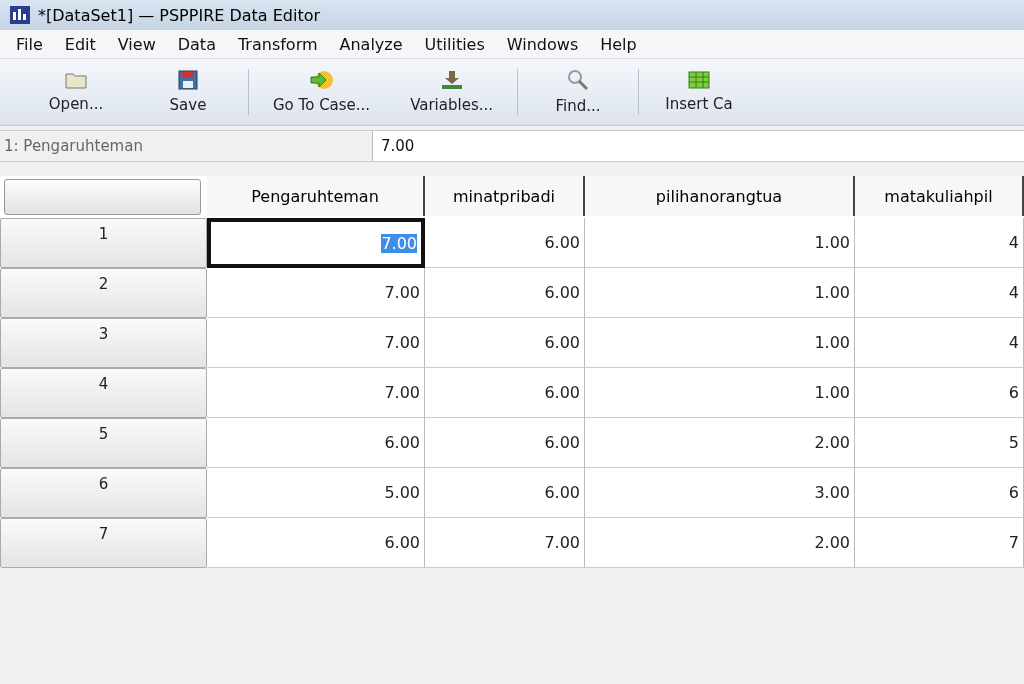 This screenshot has height=684, width=1024. I want to click on row-header: 4, so click(103, 393).